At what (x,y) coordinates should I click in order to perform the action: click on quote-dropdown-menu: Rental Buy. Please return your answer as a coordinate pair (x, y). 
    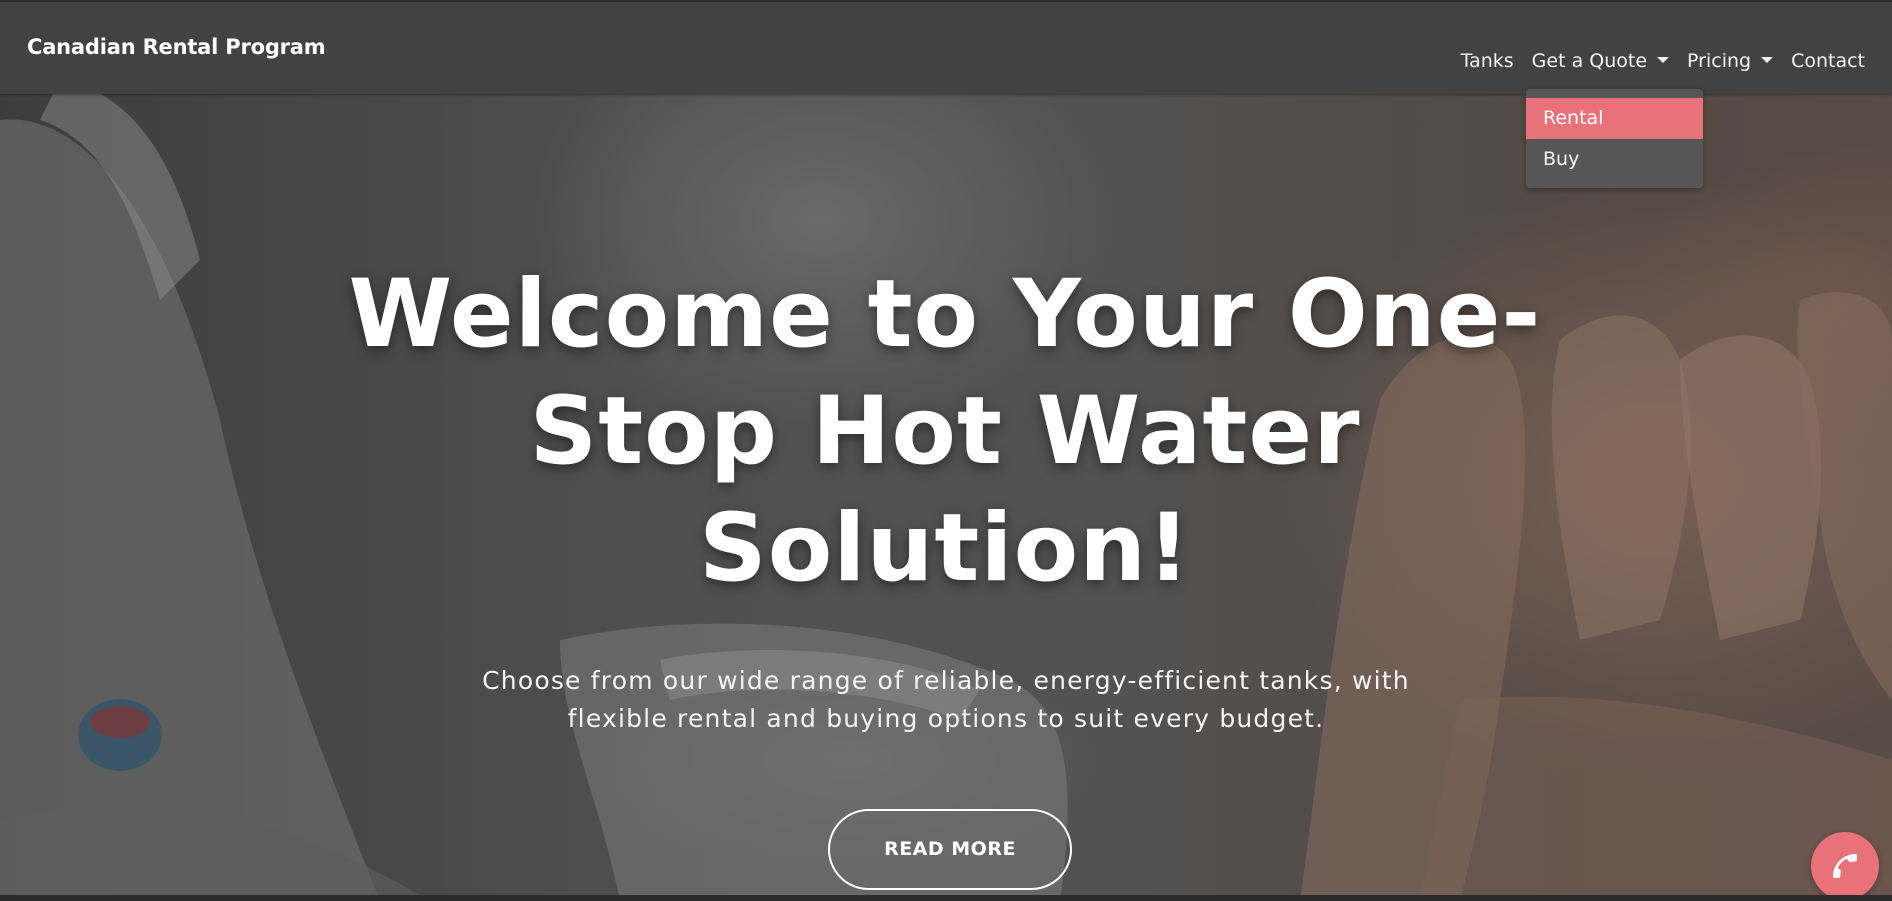
    Looking at the image, I should click on (1614, 138).